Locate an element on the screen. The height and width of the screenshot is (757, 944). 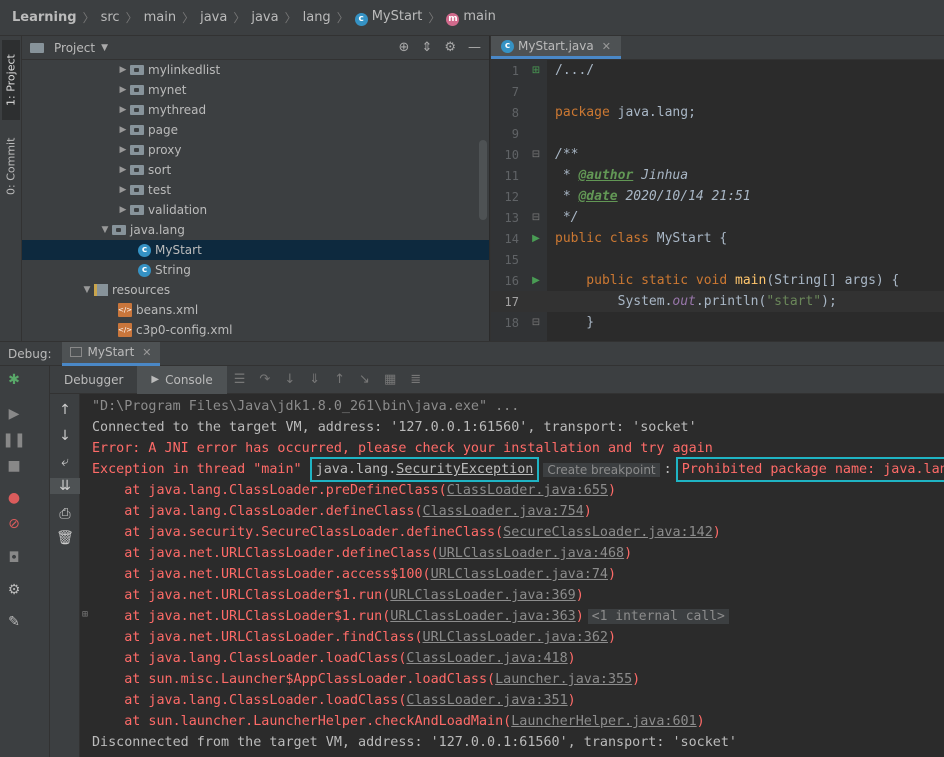
pin-icon: ✎ is located at coordinates (14, 622).